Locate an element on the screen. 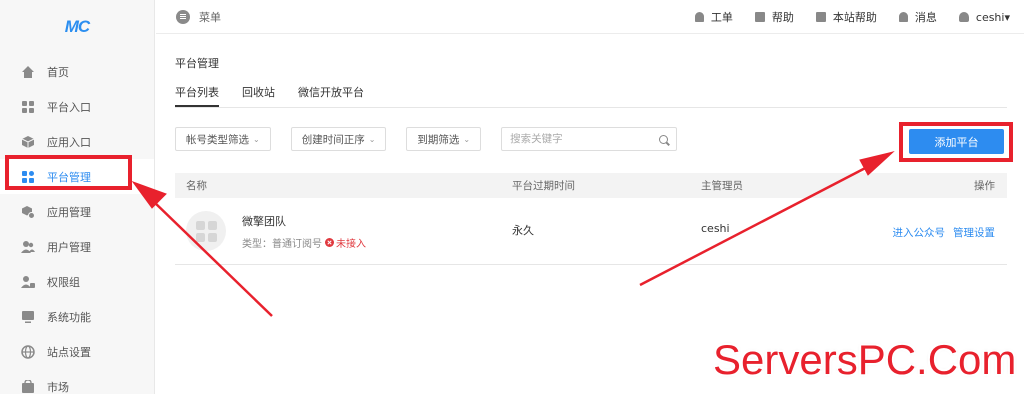  ticket-link: 工单 is located at coordinates (713, 17).